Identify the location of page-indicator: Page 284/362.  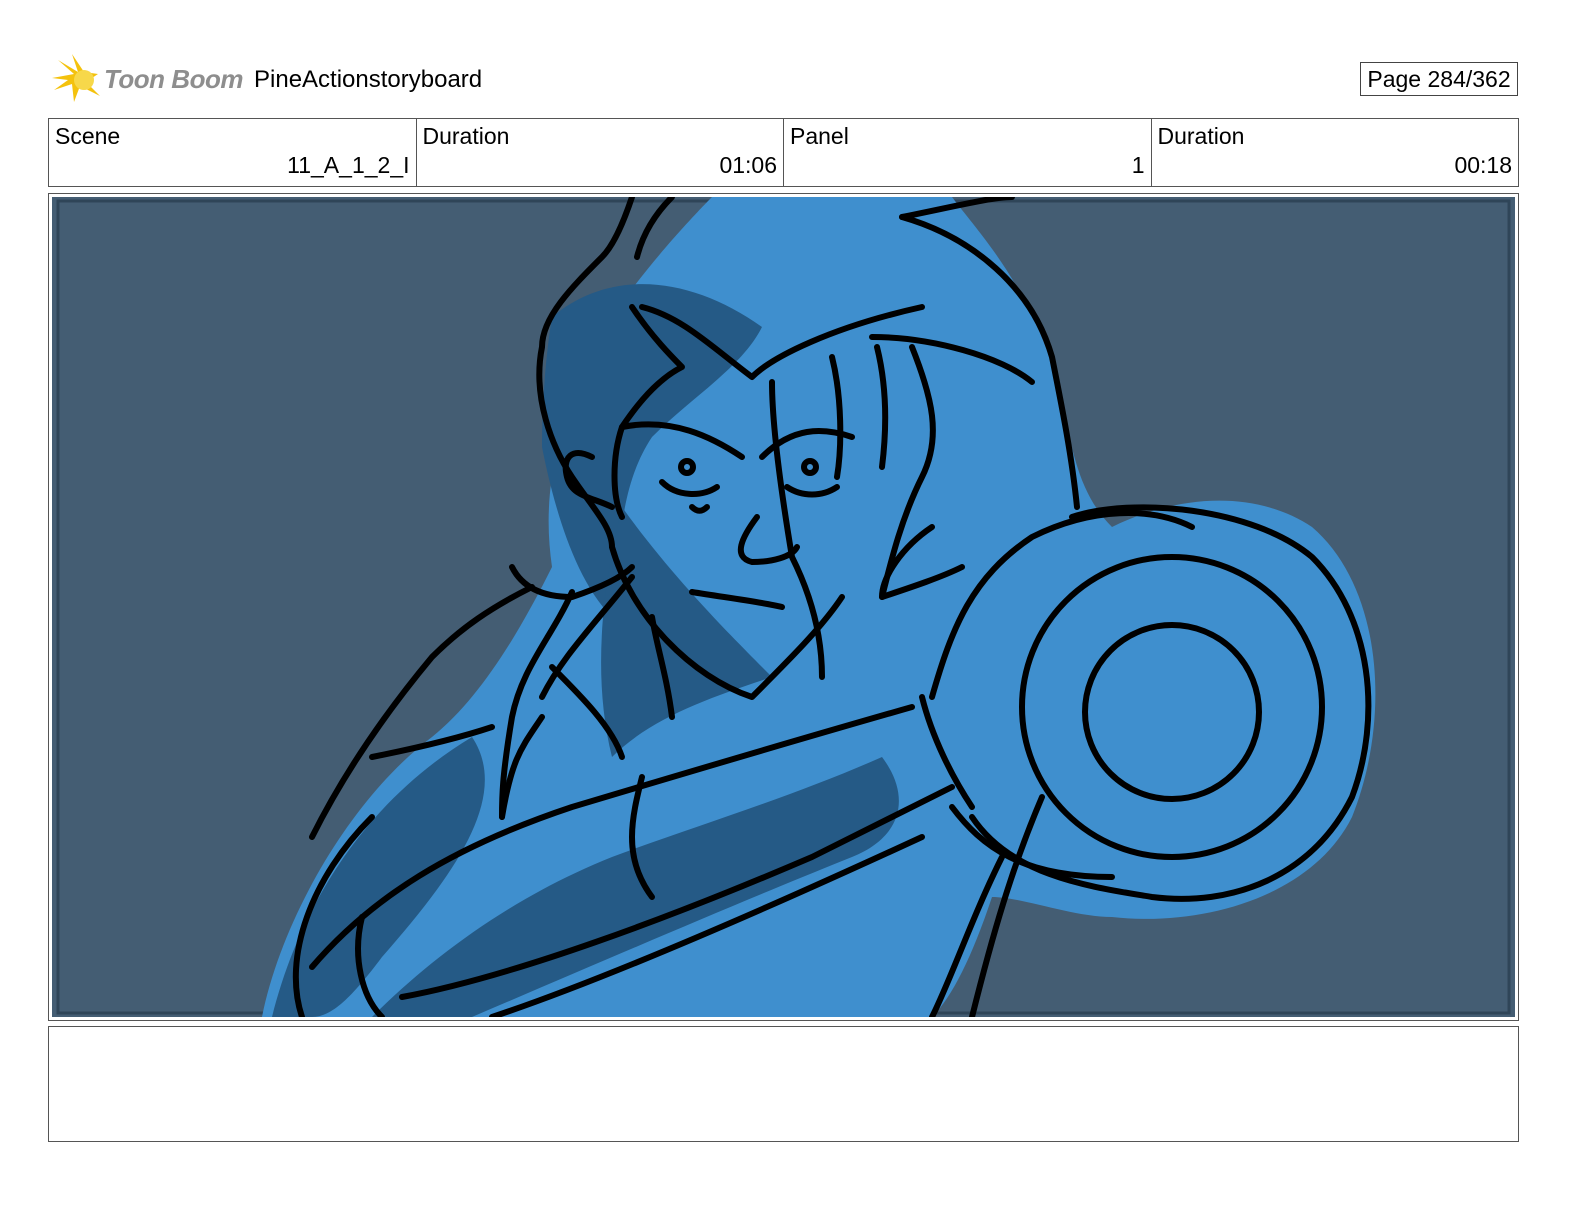
(1439, 79).